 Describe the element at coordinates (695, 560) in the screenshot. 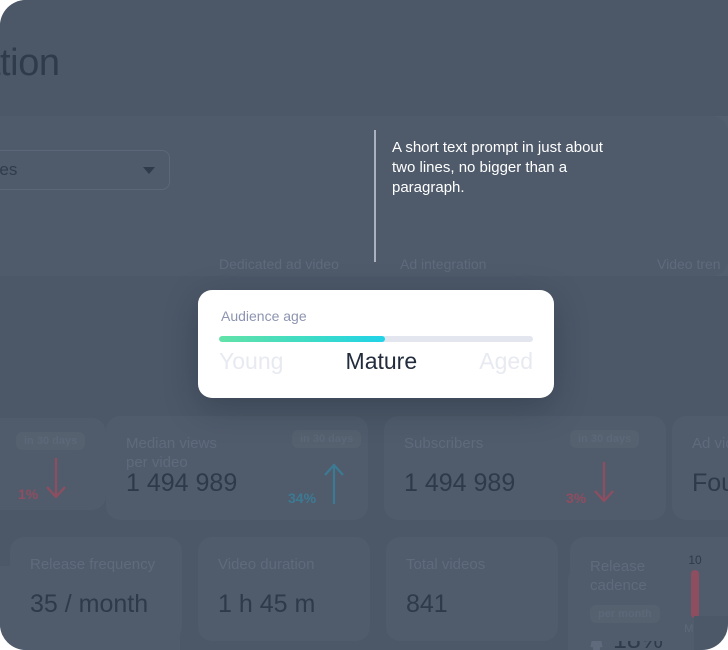

I see `cadence-bar-value: 10` at that location.